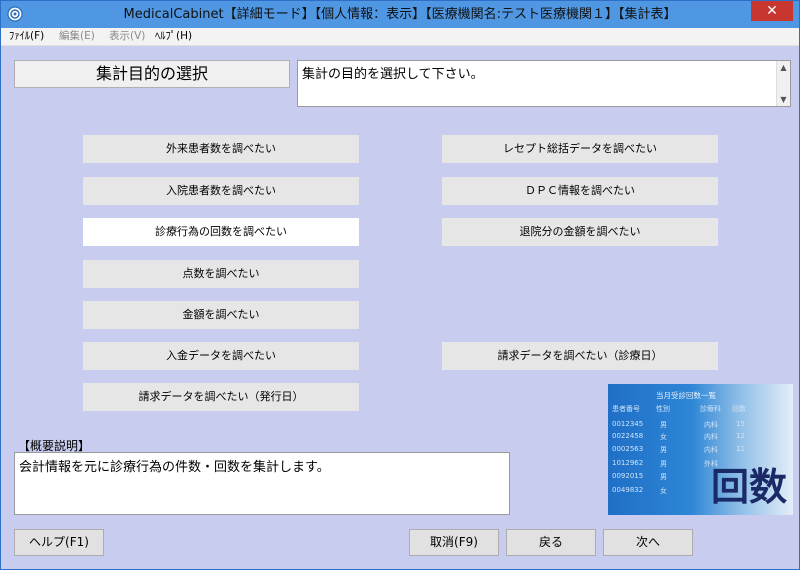 Image resolution: width=800 pixels, height=570 pixels. I want to click on help-button: ヘルプ(F1), so click(59, 542).